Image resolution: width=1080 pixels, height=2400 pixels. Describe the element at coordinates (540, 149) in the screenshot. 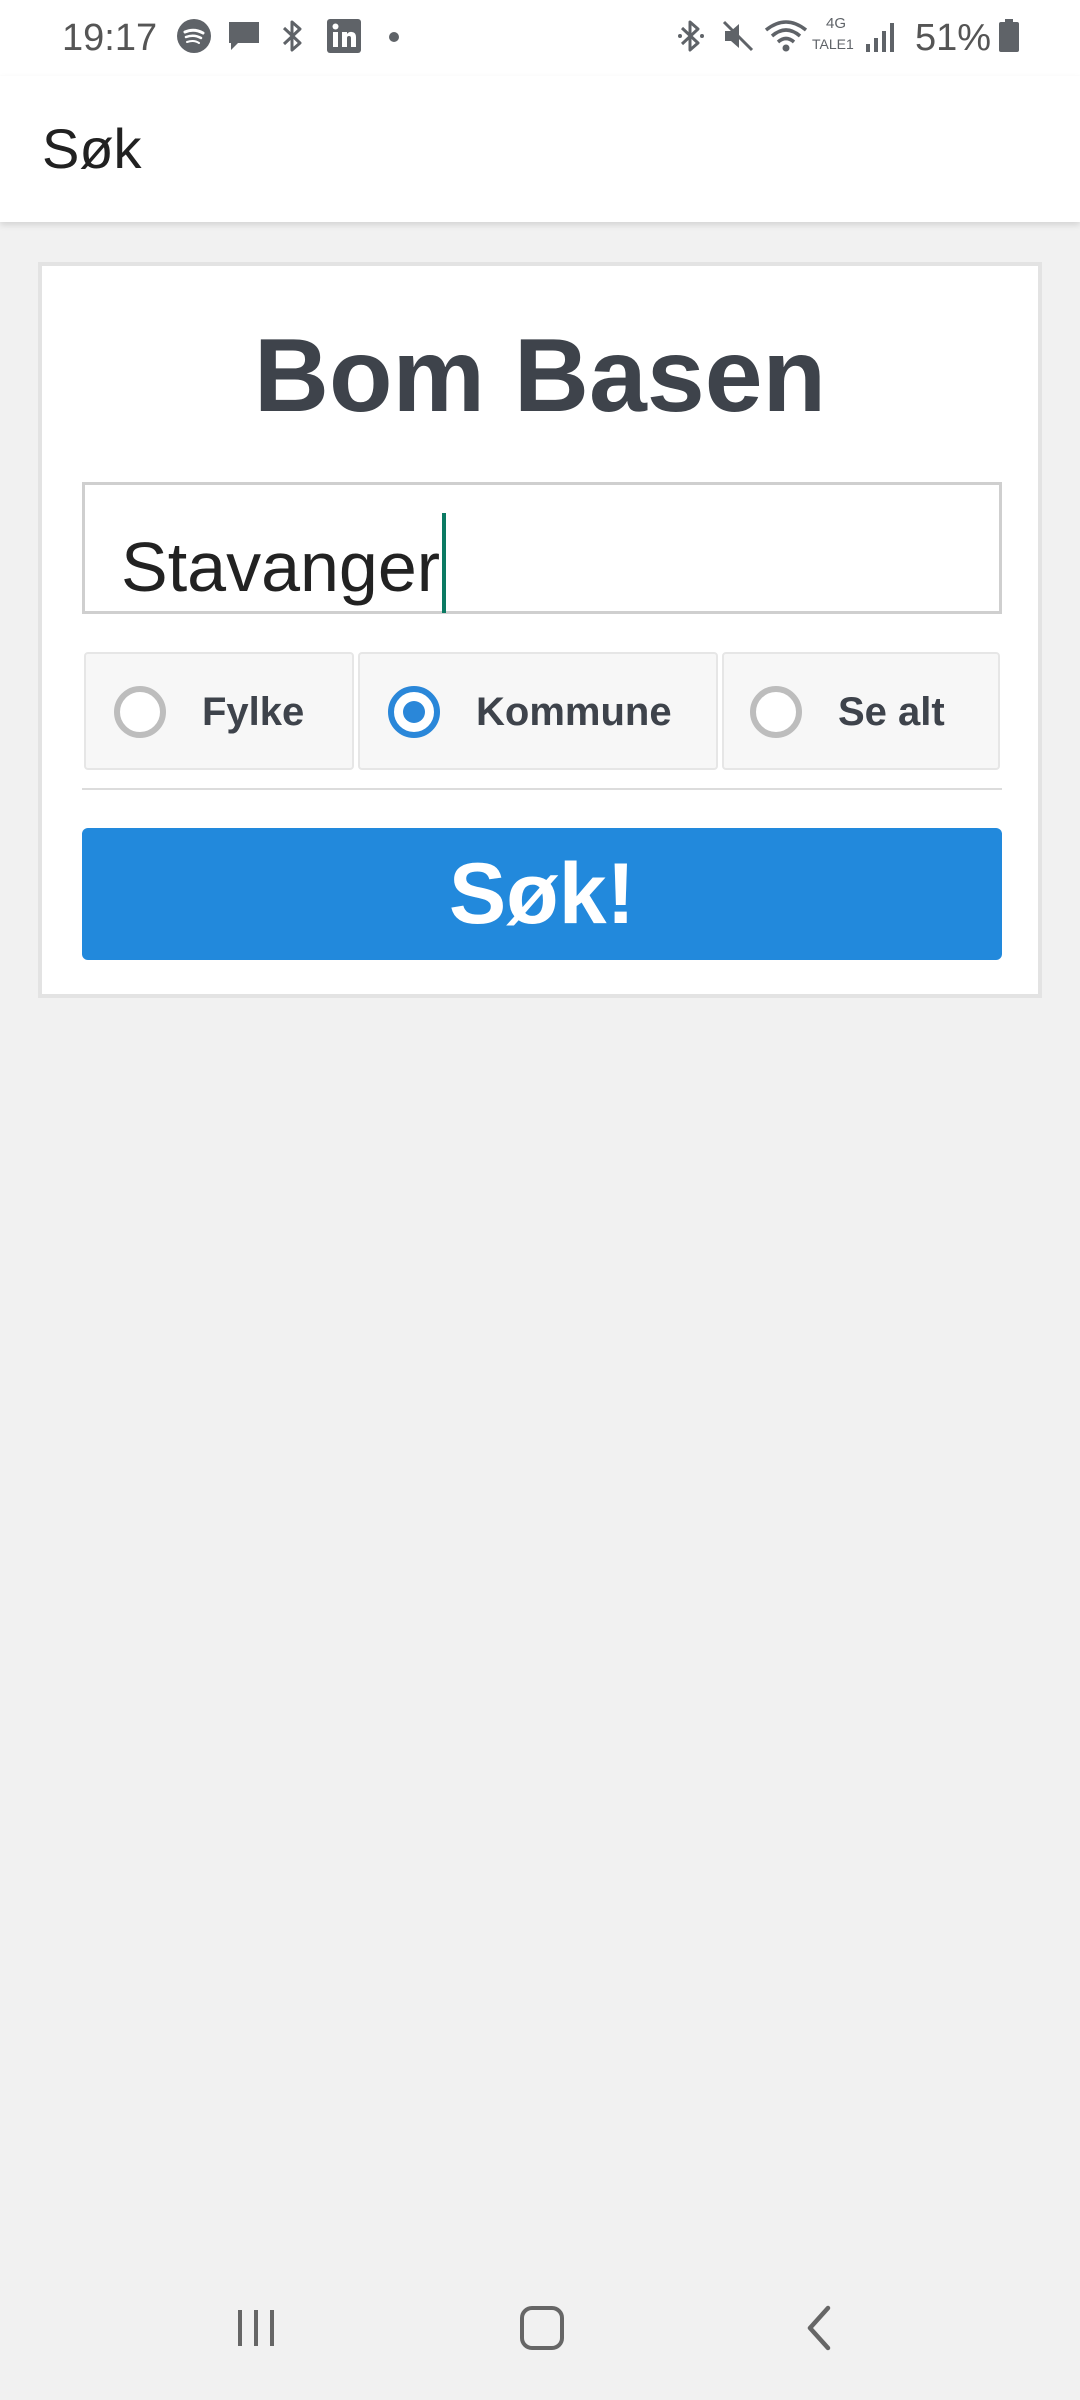

I see `app-bar: Søk` at that location.